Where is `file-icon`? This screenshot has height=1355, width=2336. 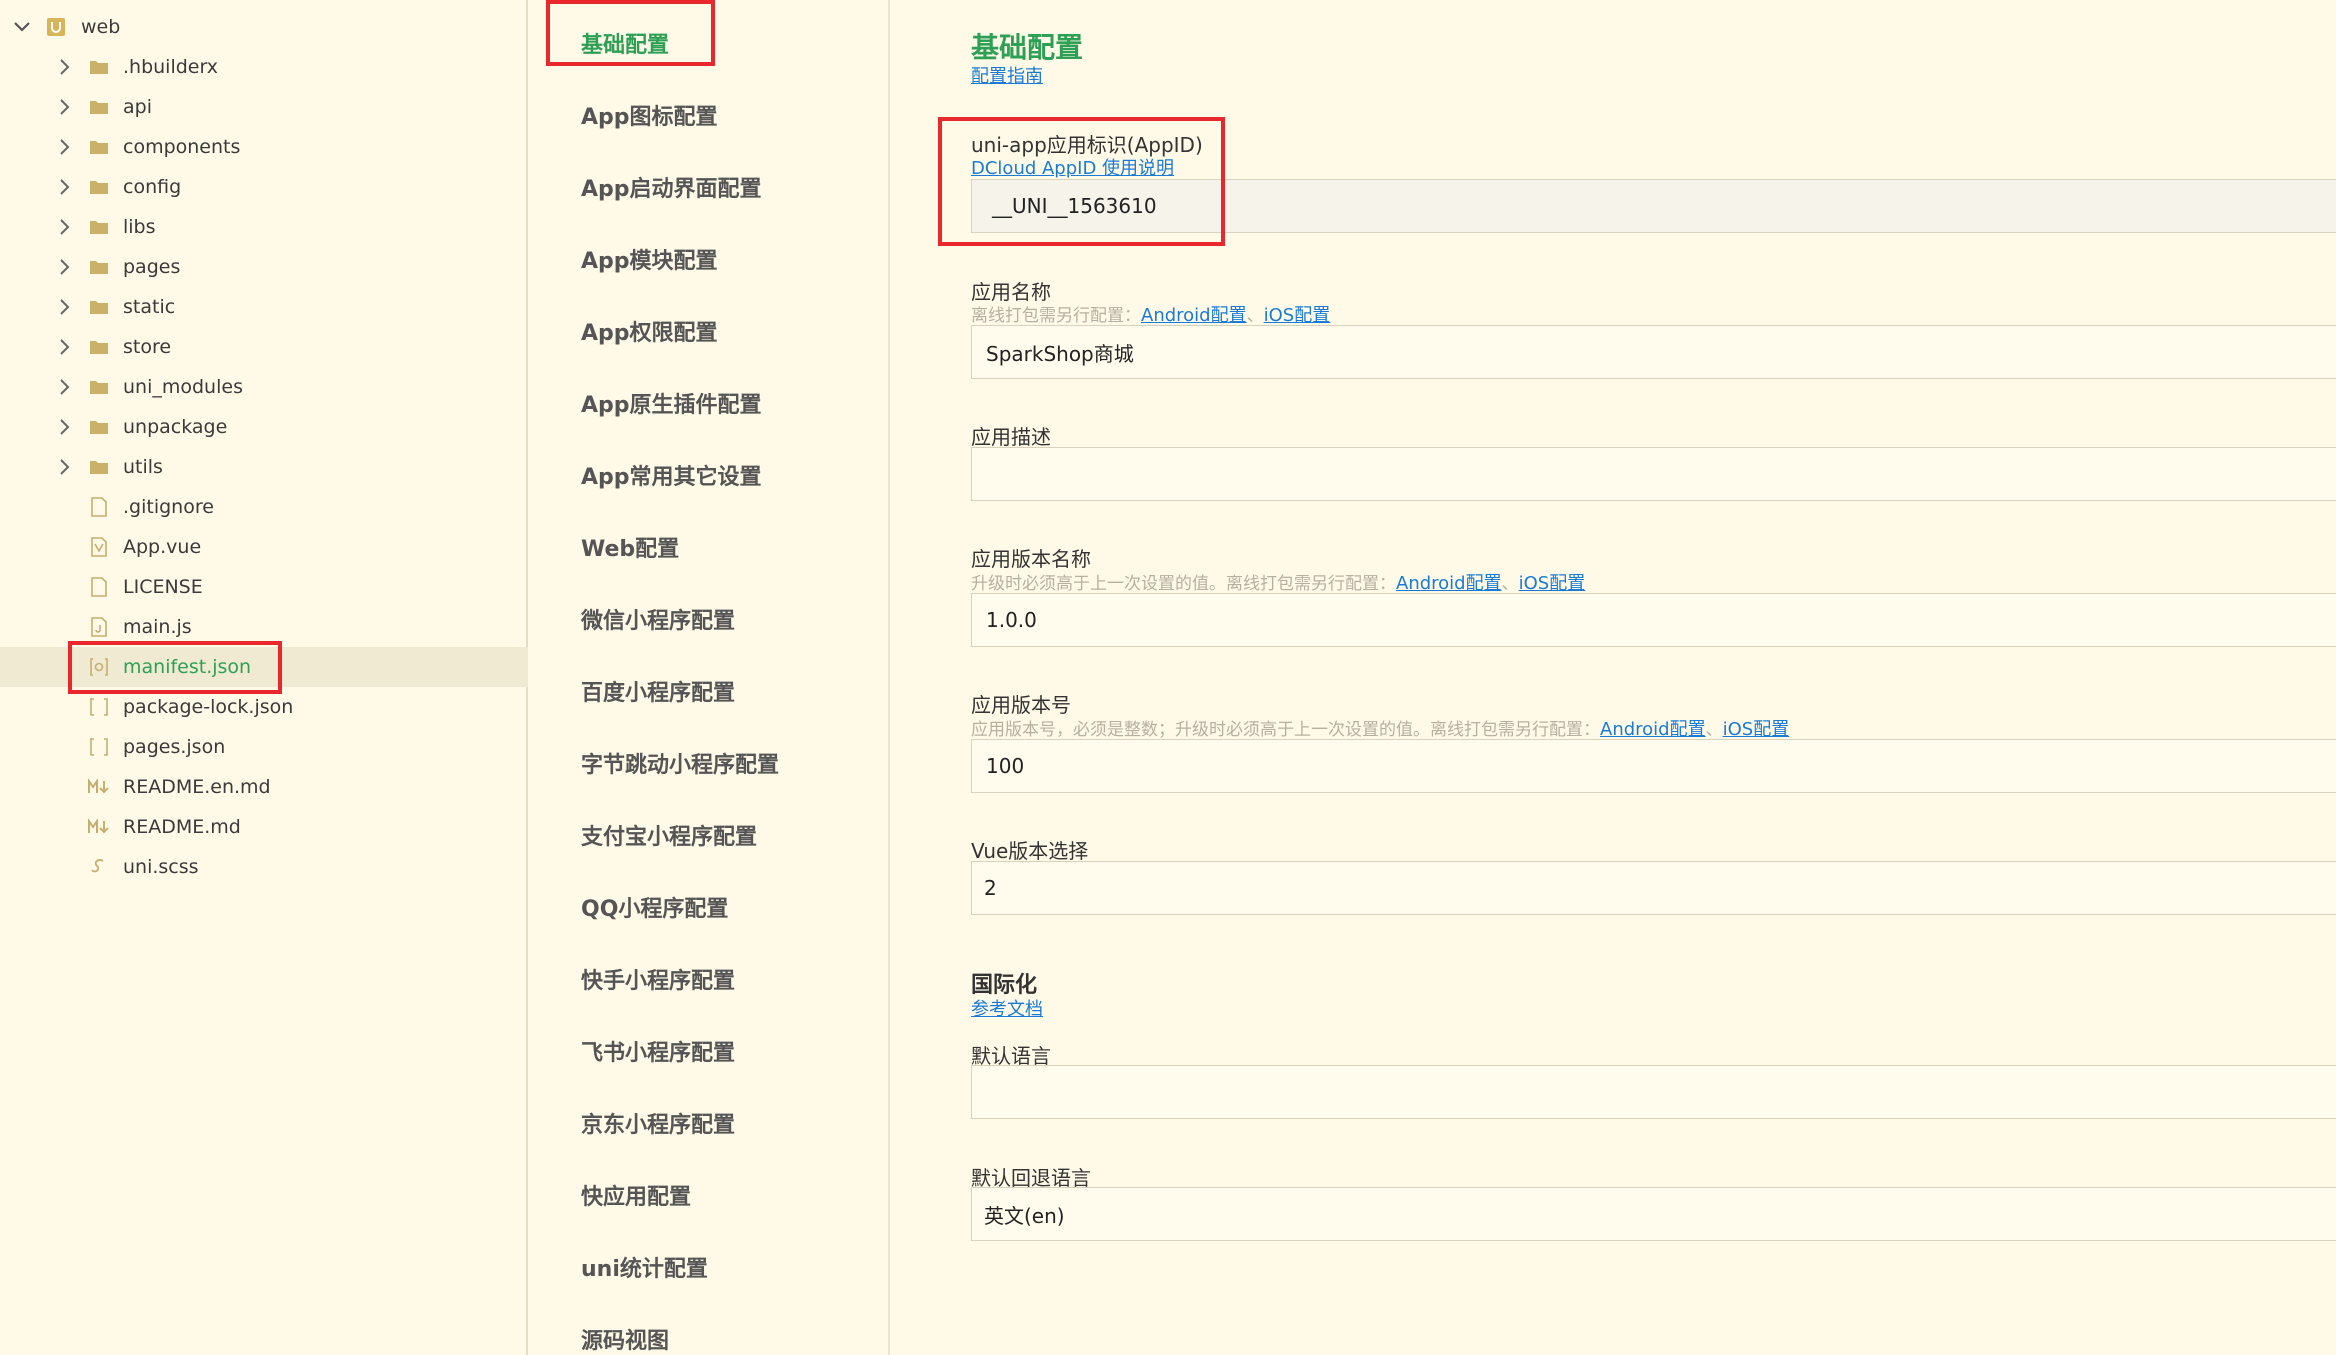 file-icon is located at coordinates (99, 507).